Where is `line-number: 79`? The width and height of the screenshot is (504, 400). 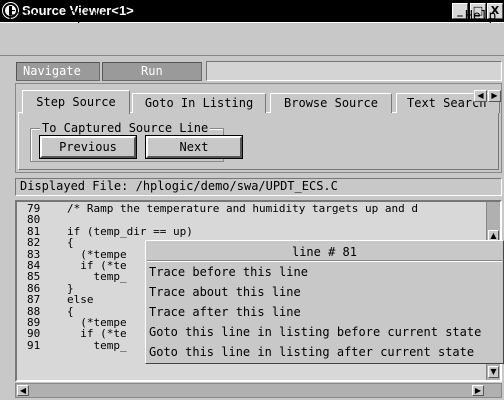 line-number: 79 is located at coordinates (34, 208).